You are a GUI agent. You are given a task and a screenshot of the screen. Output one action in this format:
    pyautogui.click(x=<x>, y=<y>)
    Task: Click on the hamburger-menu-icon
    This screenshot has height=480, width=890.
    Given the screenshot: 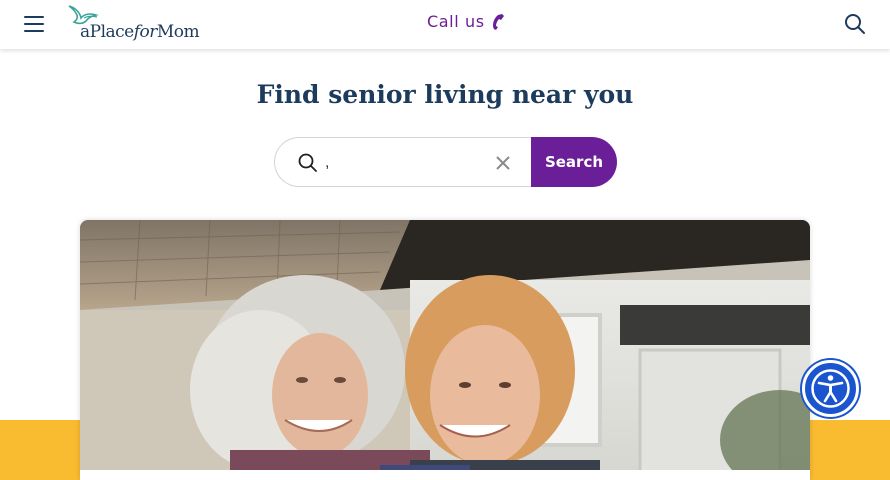 What is the action you would take?
    pyautogui.click(x=34, y=24)
    